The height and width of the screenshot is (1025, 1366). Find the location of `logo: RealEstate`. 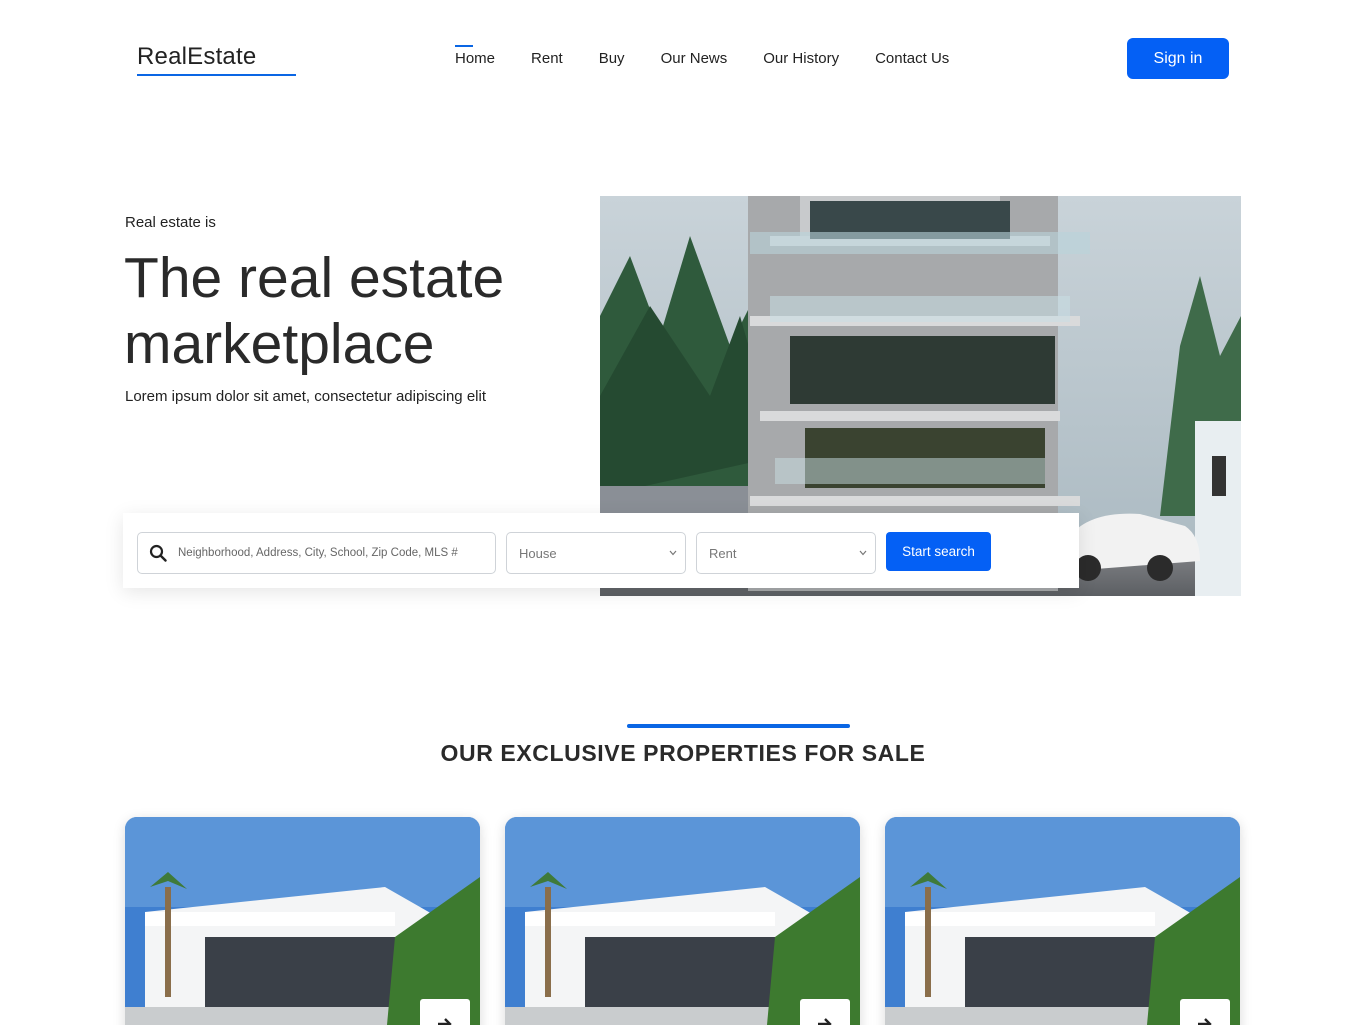

logo: RealEstate is located at coordinates (196, 57).